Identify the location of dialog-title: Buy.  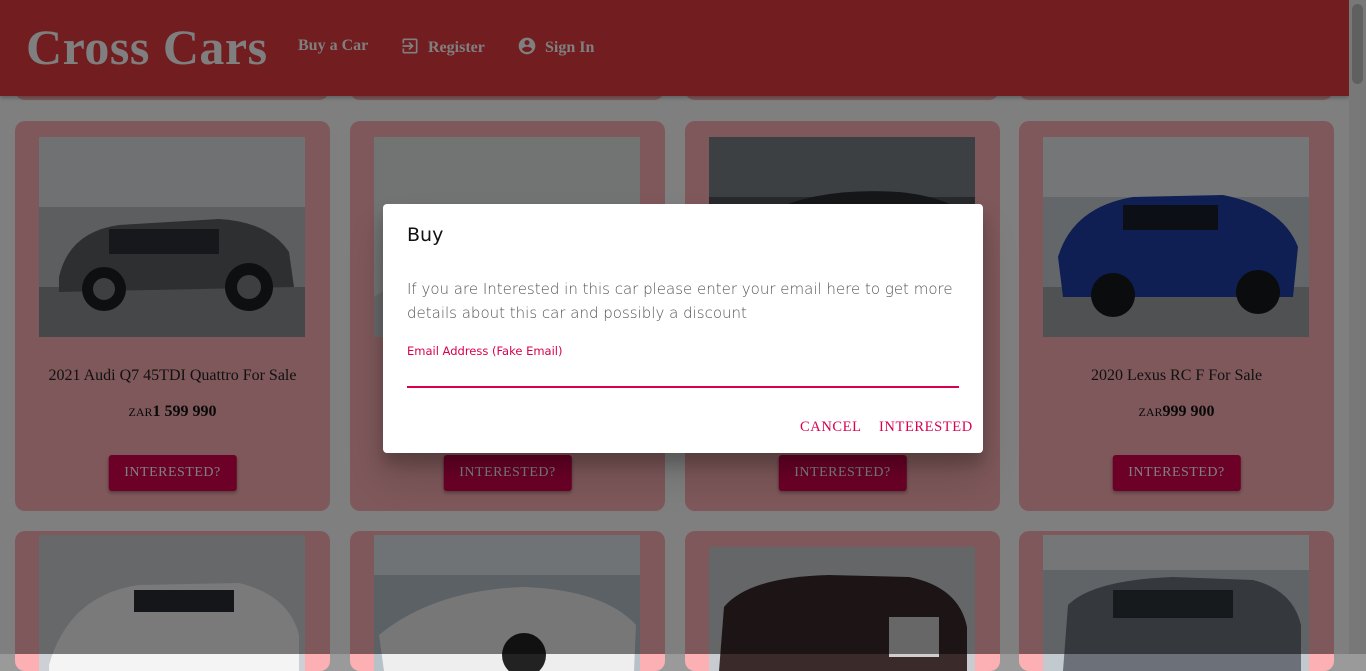
(425, 235).